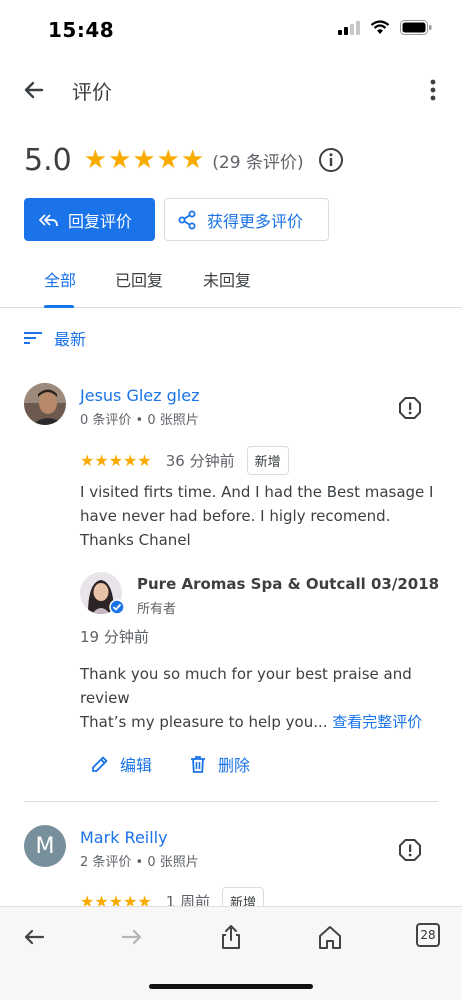 The width and height of the screenshot is (462, 1000). I want to click on rating-summary: 5.0 ★ ★ ★ ★ ★ (29 条评价), so click(184, 160).